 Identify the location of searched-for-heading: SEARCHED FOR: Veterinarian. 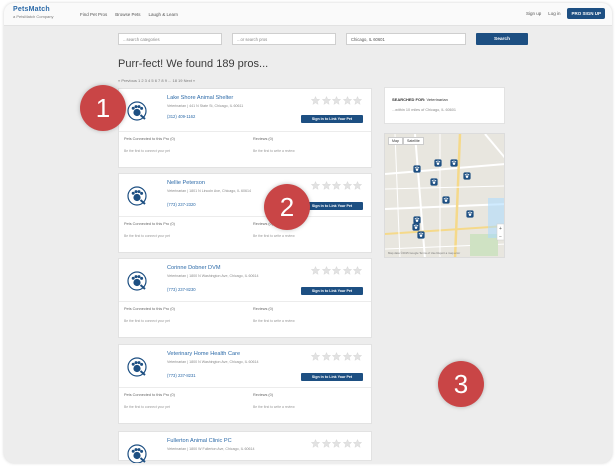
(420, 99).